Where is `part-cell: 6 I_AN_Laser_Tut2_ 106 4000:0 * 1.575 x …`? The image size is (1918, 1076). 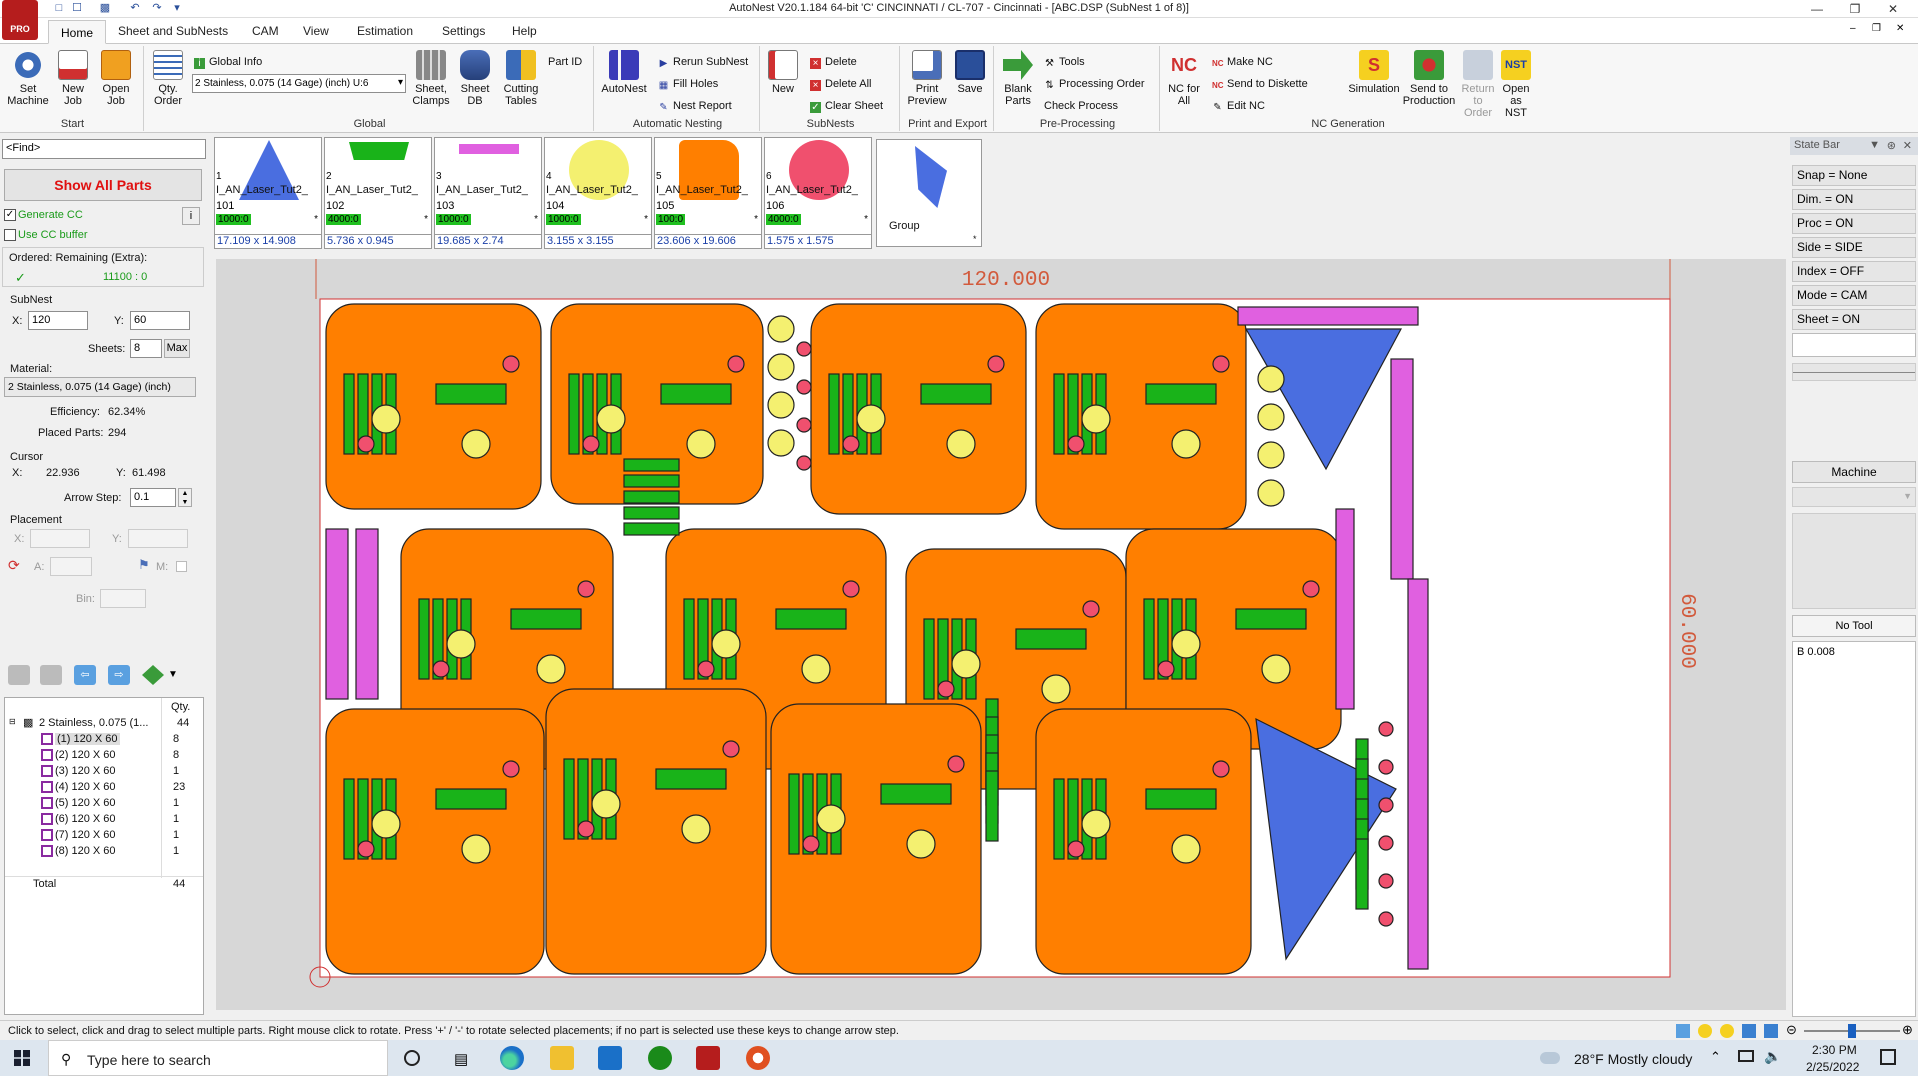
part-cell: 6 I_AN_Laser_Tut2_ 106 4000:0 * 1.575 x … is located at coordinates (818, 193).